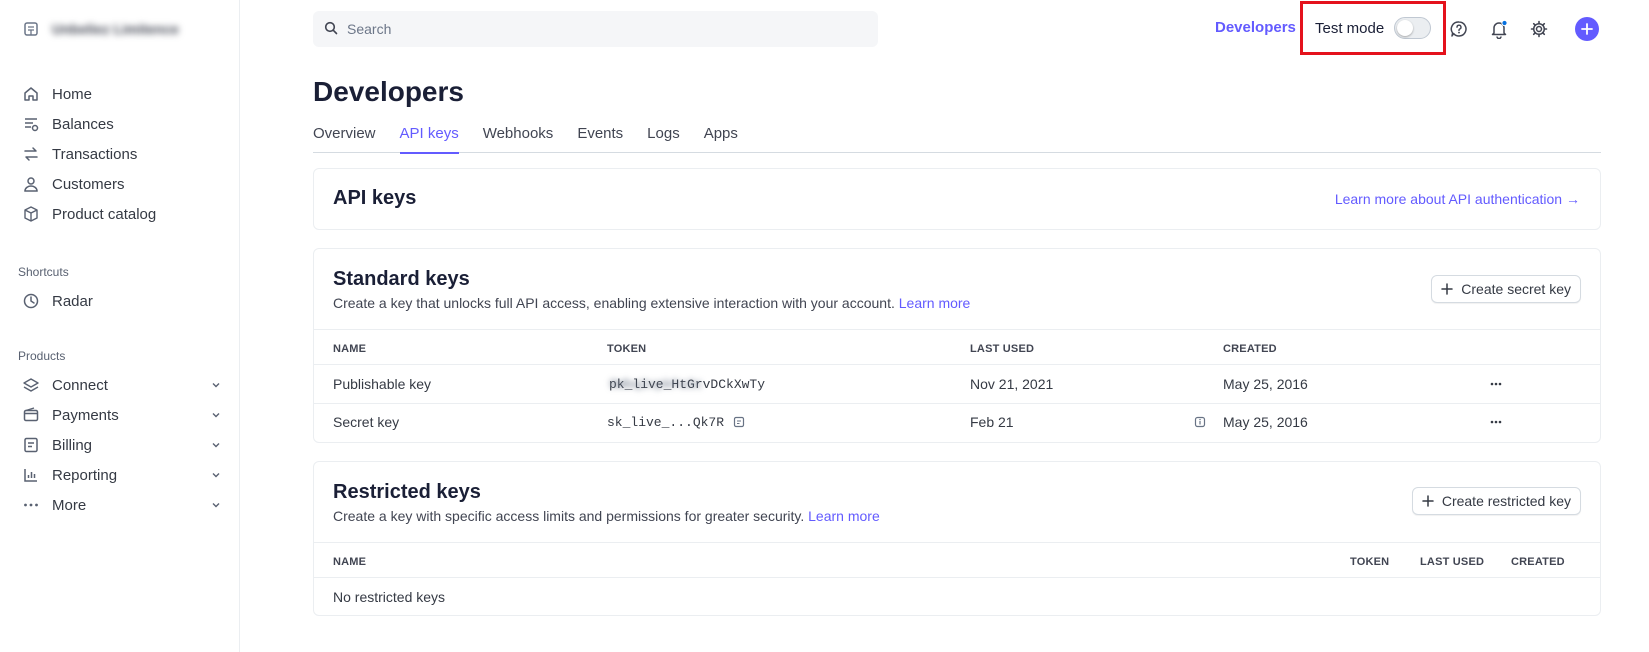  Describe the element at coordinates (382, 384) in the screenshot. I see `key-name: Publishable key` at that location.